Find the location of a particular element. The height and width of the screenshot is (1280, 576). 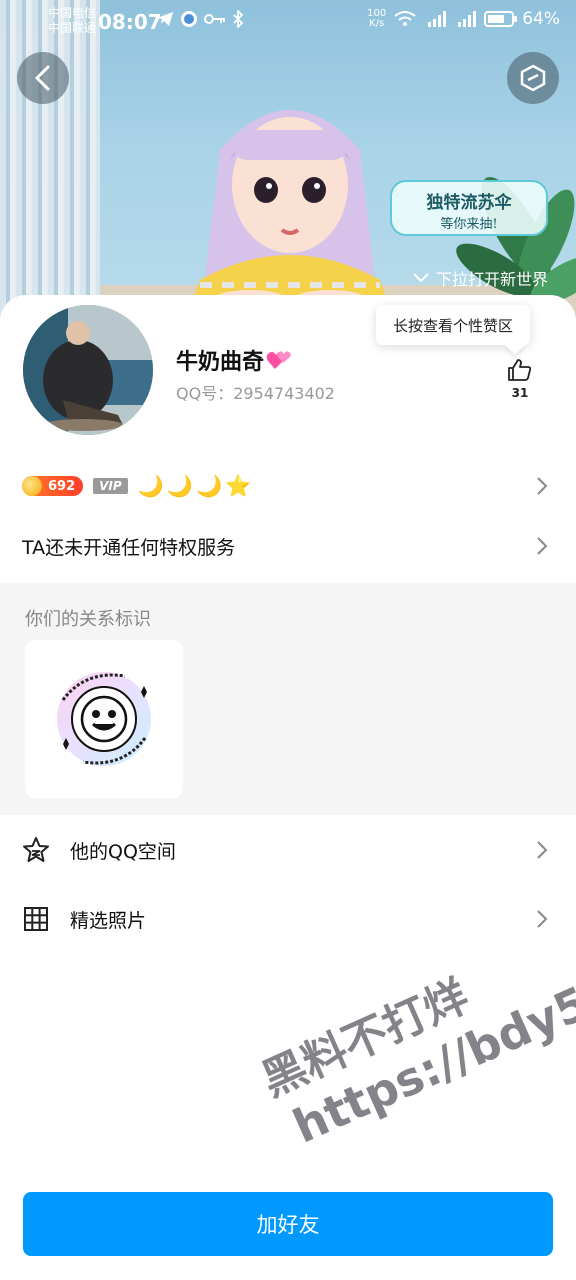

curtain-decoration is located at coordinates (50, 165).